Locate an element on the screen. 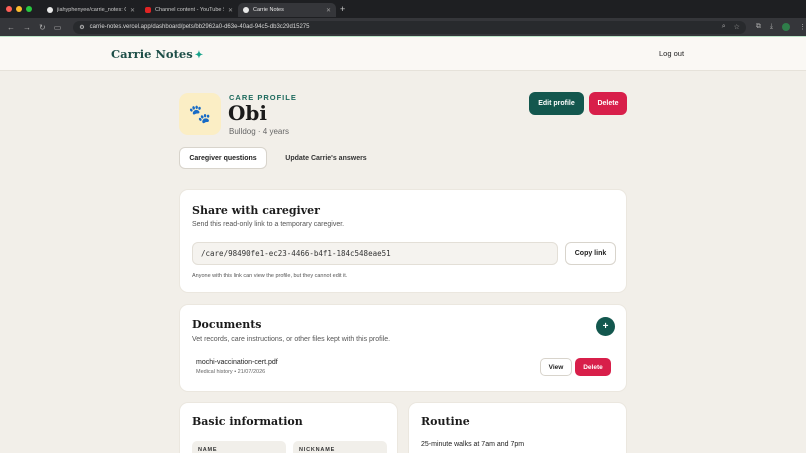 Image resolution: width=806 pixels, height=453 pixels. github-icon is located at coordinates (50, 10).